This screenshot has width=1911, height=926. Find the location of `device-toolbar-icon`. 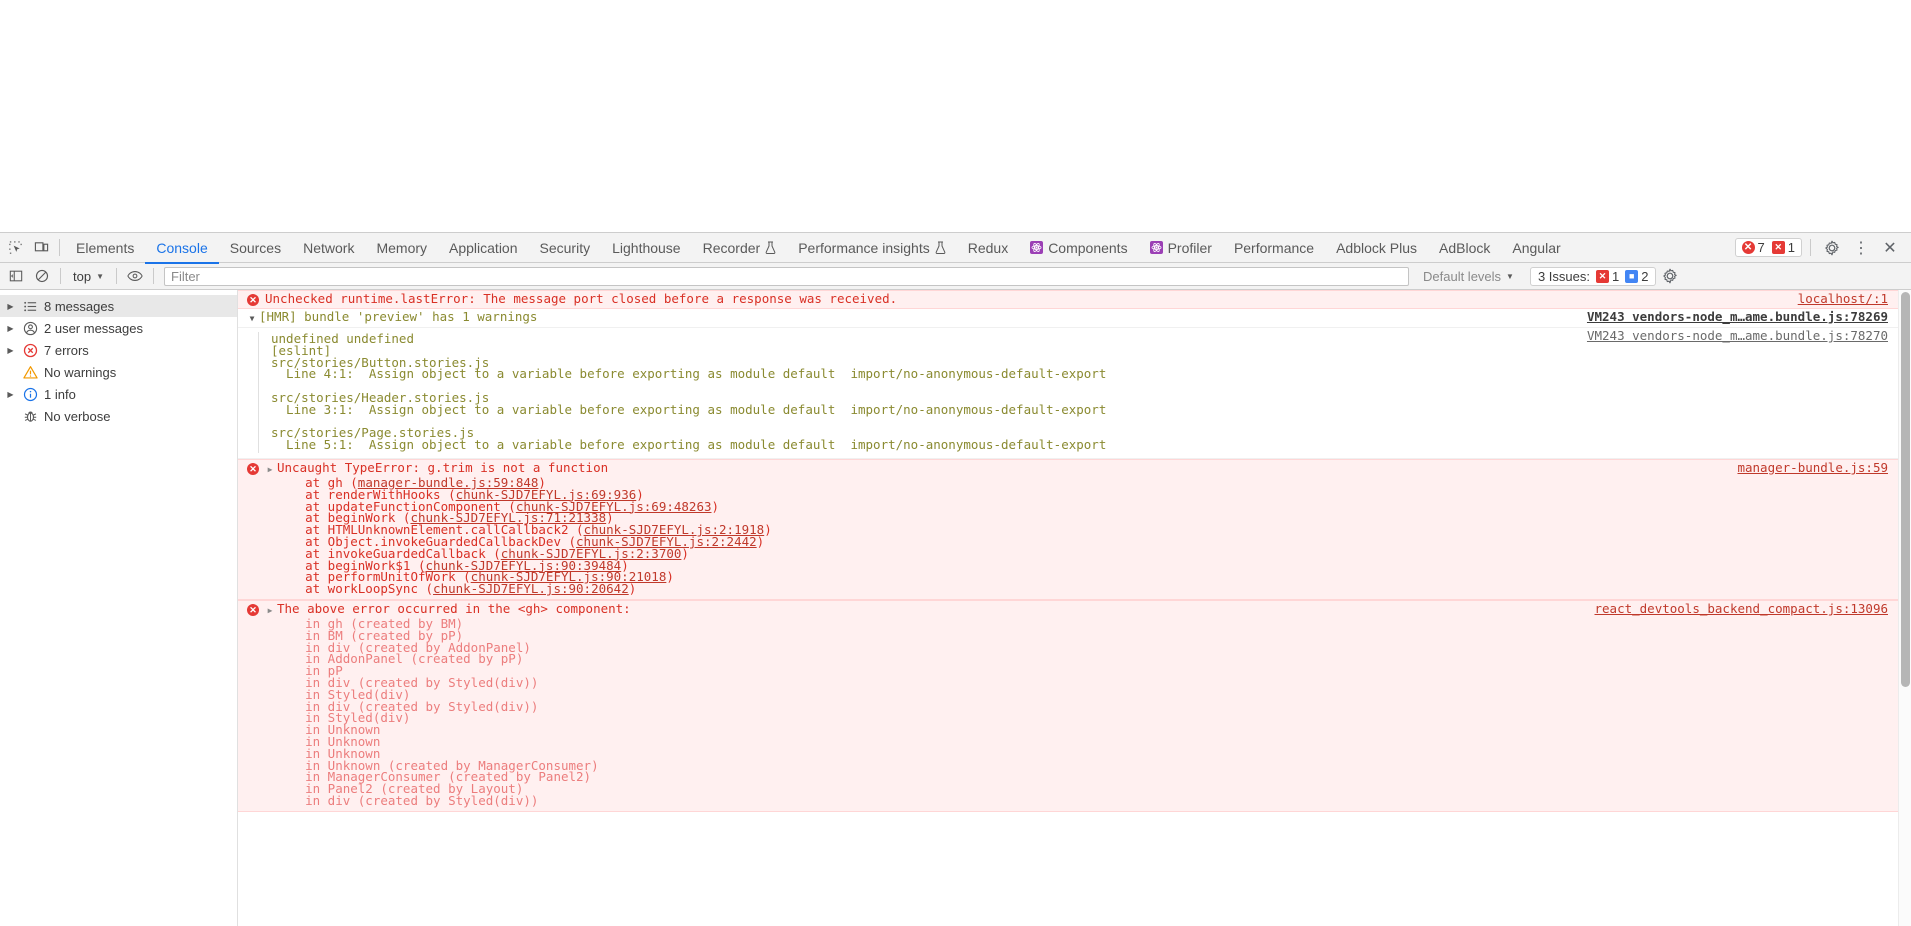

device-toolbar-icon is located at coordinates (41, 248).